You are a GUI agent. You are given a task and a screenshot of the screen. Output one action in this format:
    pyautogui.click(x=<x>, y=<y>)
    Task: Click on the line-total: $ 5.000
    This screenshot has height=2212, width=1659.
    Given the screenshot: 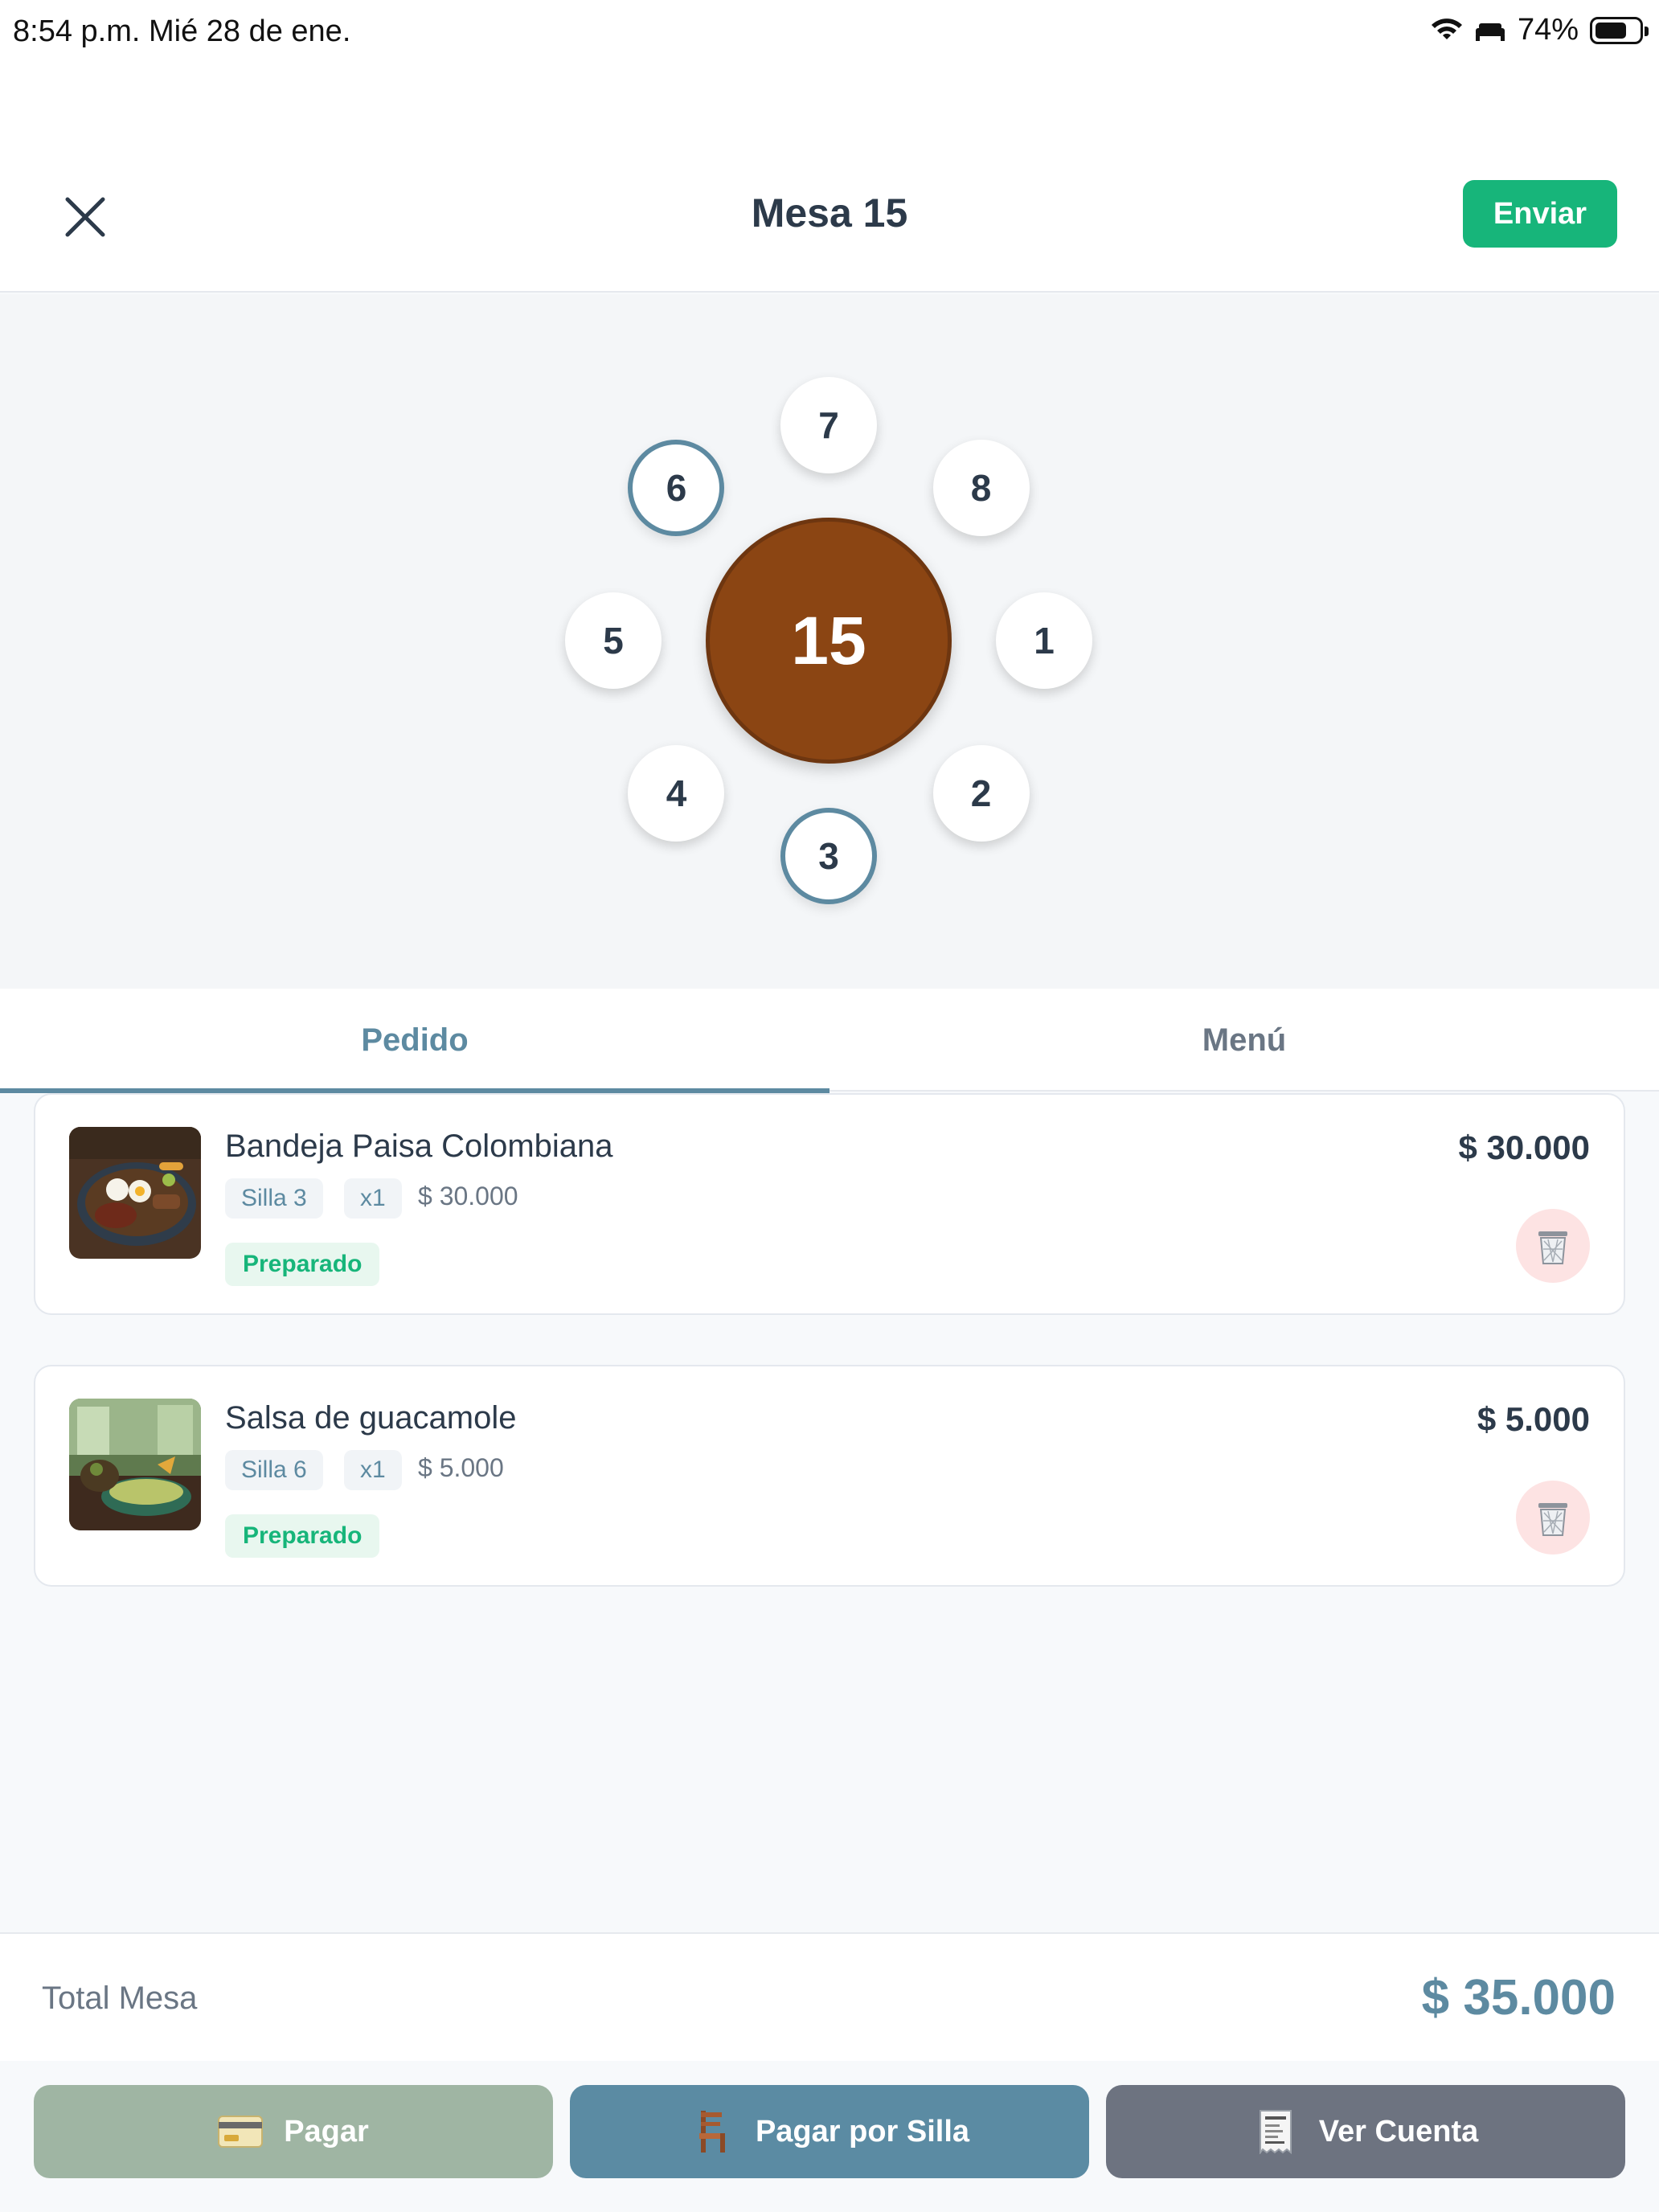 What is the action you would take?
    pyautogui.click(x=1533, y=1419)
    